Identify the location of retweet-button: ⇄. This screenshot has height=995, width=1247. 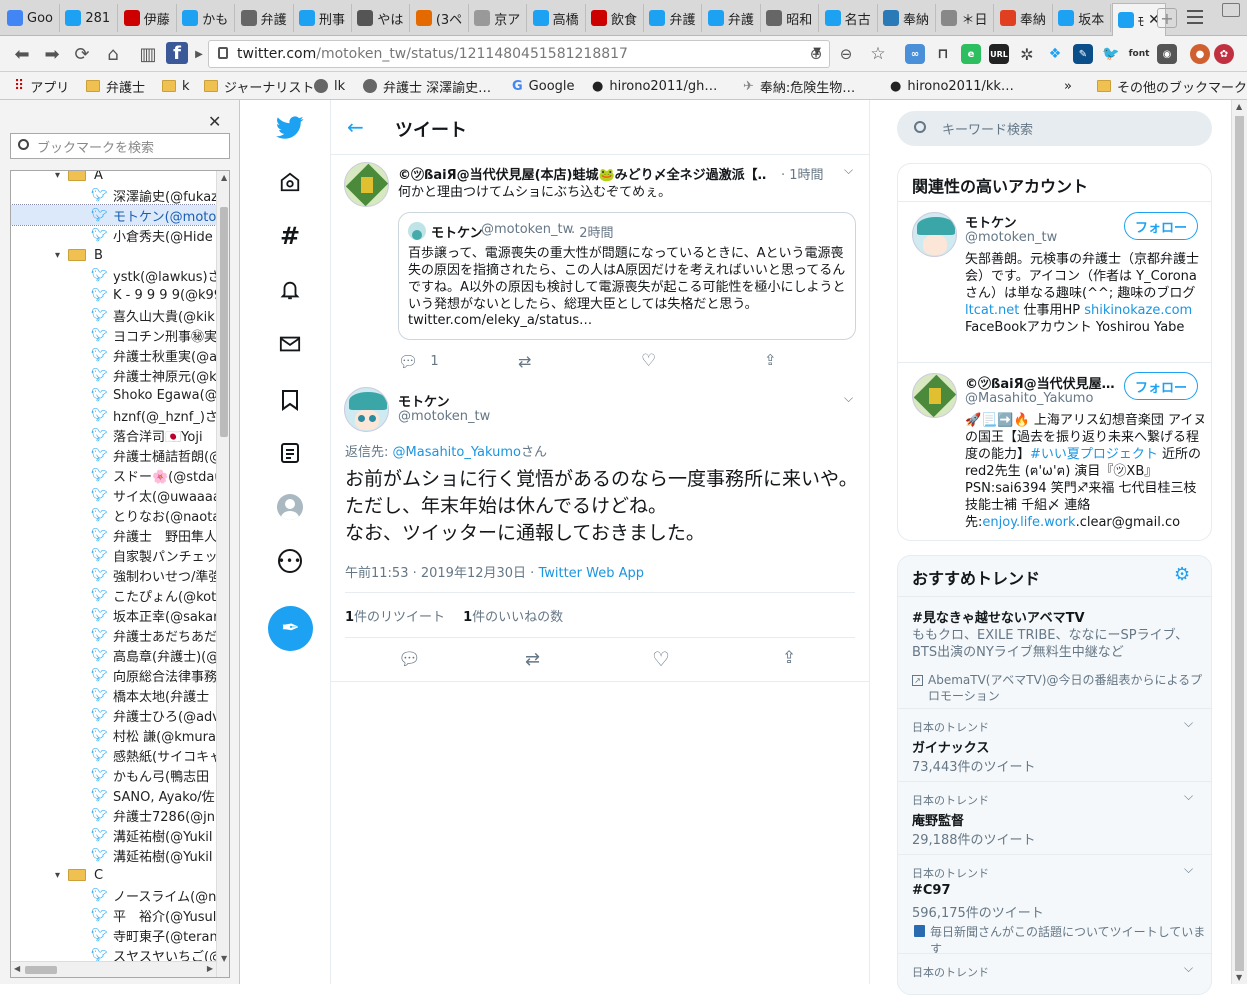
(532, 659).